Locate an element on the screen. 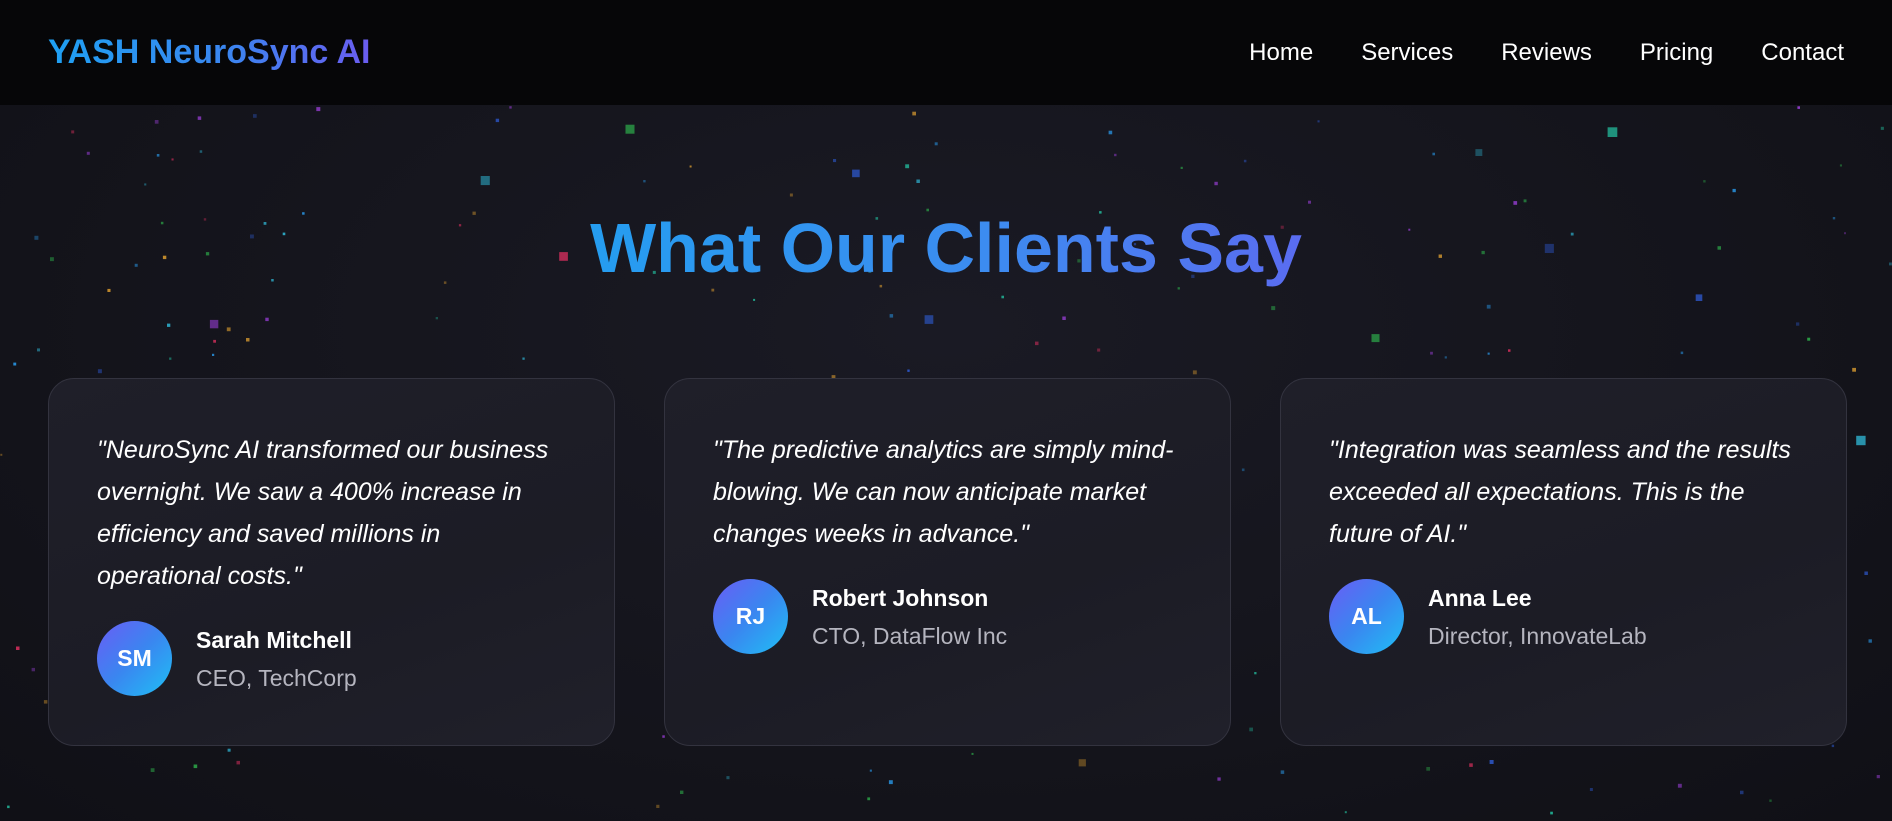  testimonial-author: AL Anna Lee Director, InnovateLab is located at coordinates (1563, 616).